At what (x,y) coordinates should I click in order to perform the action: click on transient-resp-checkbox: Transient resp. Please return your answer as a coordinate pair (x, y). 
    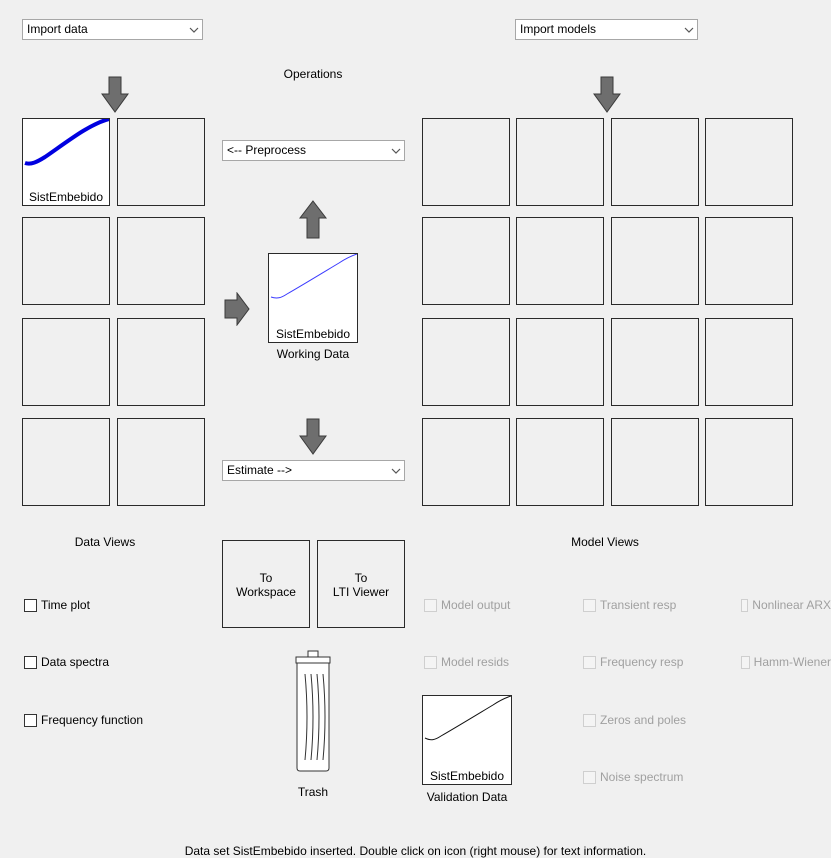
    Looking at the image, I should click on (629, 605).